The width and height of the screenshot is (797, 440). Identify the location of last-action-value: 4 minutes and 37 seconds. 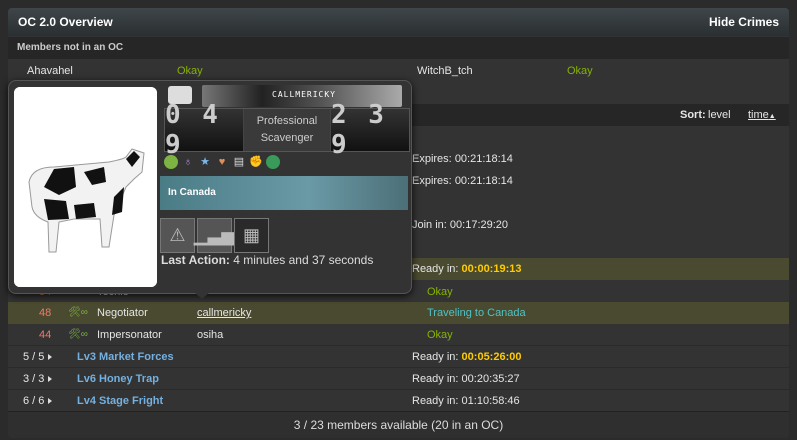
(303, 260).